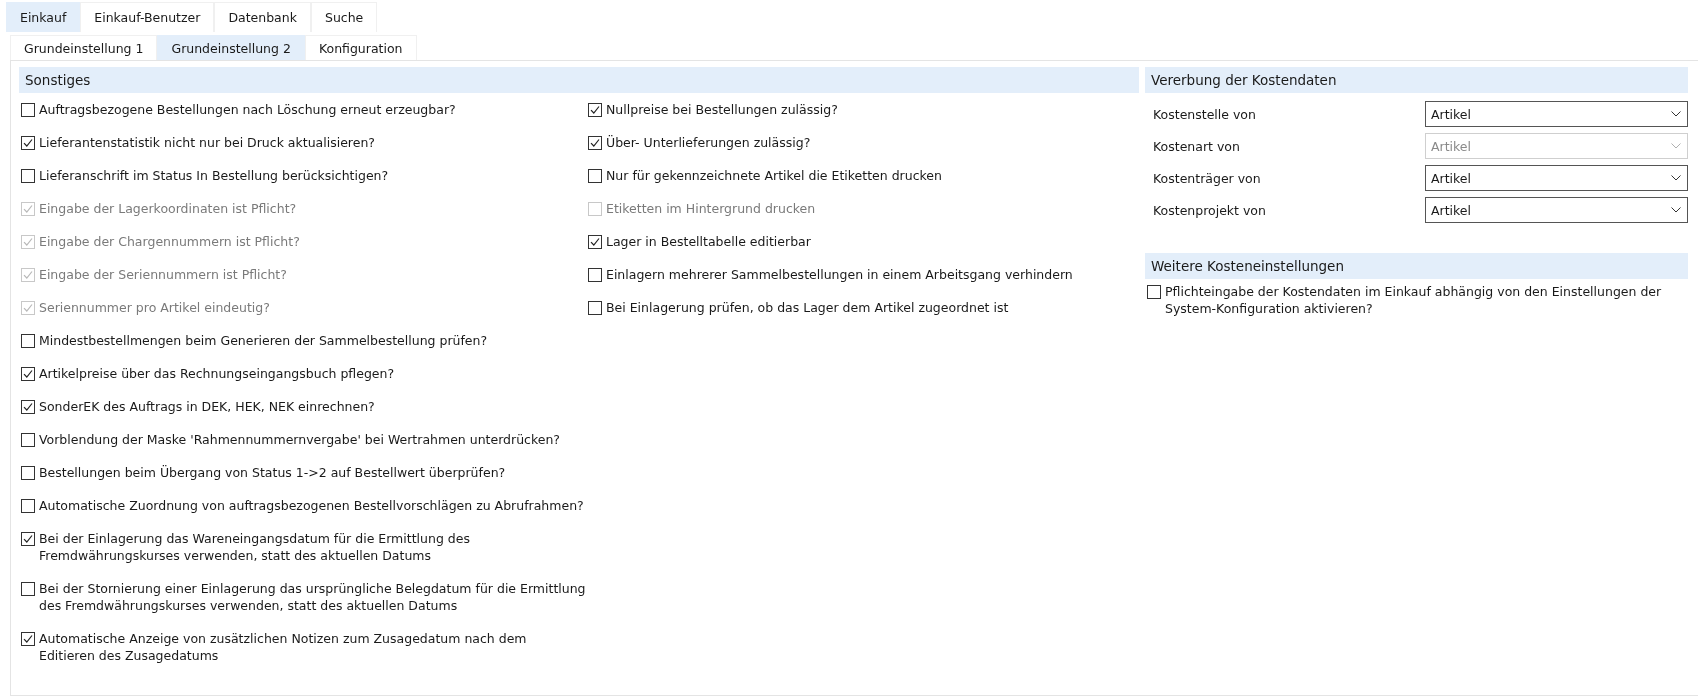 This screenshot has width=1698, height=696. I want to click on checkbox-label: Seriennummer pro Artikel eindeutig?, so click(154, 307).